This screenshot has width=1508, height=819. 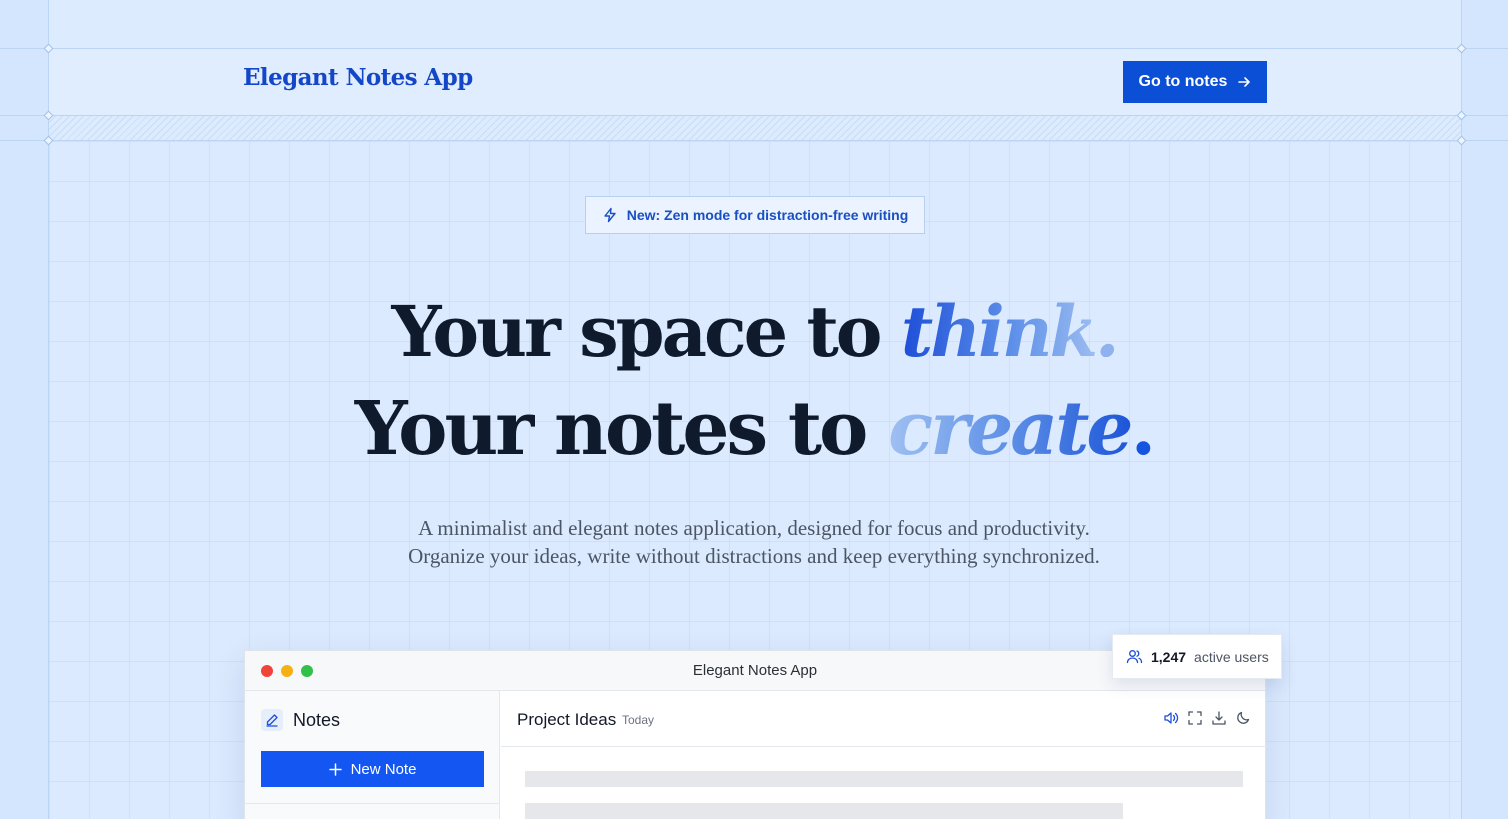 I want to click on download-icon, so click(x=1219, y=718).